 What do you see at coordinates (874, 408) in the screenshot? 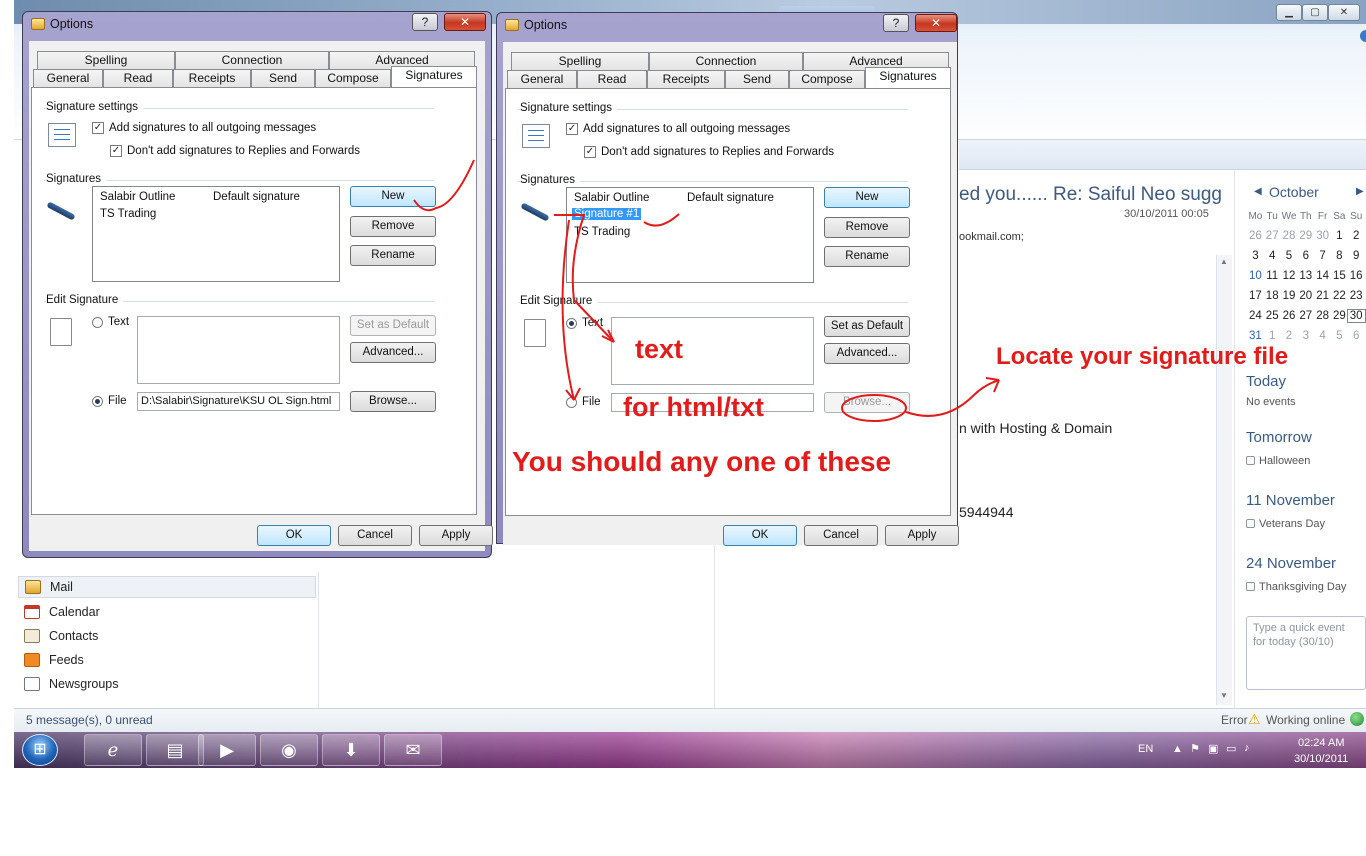
I see `annotation-circle-browse` at bounding box center [874, 408].